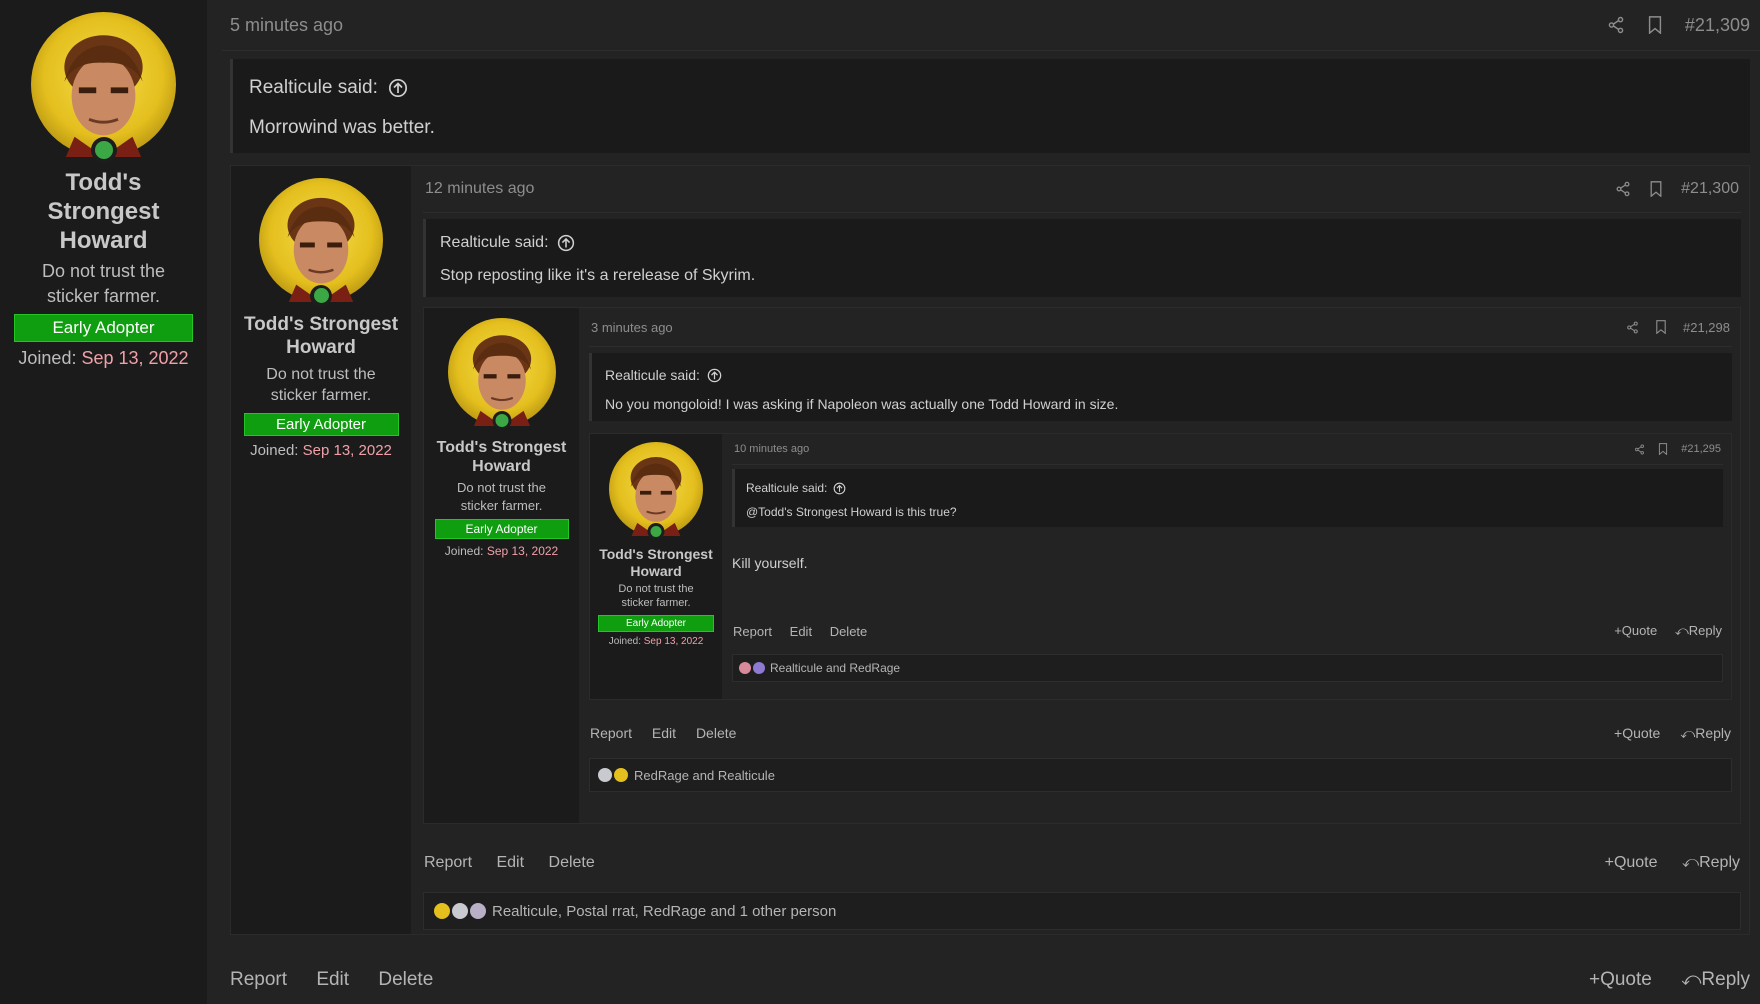 The width and height of the screenshot is (1760, 1004). Describe the element at coordinates (1713, 732) in the screenshot. I see `reply-button-label: Reply` at that location.